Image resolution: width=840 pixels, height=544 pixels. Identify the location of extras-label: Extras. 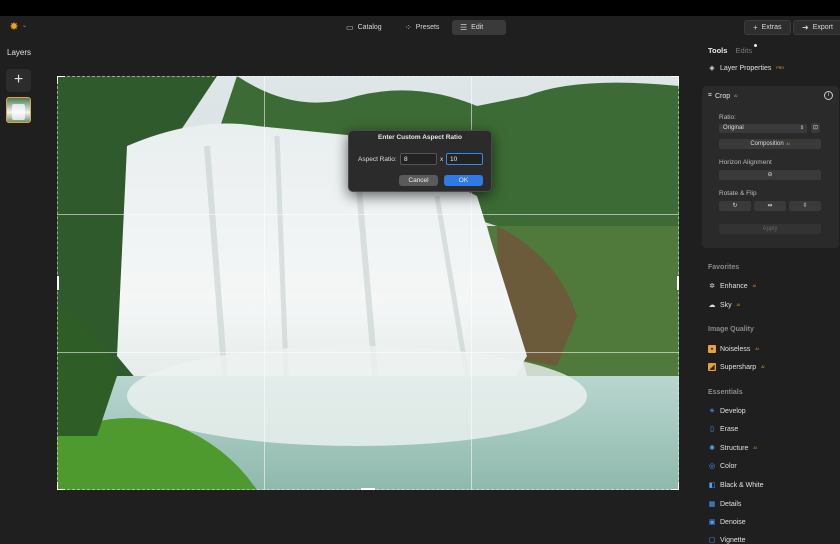
(771, 27).